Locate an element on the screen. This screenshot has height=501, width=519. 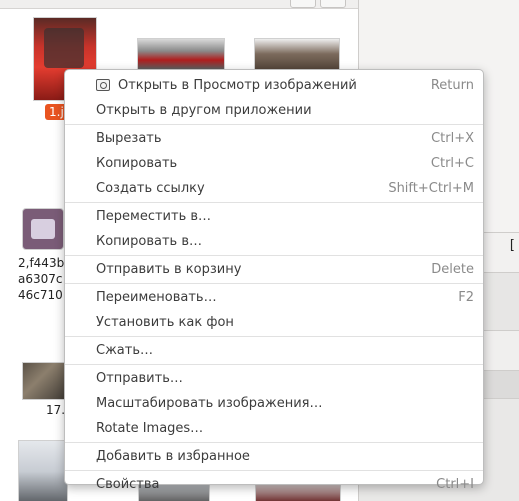
menu-item: Открыть в другом приложении is located at coordinates (274, 110).